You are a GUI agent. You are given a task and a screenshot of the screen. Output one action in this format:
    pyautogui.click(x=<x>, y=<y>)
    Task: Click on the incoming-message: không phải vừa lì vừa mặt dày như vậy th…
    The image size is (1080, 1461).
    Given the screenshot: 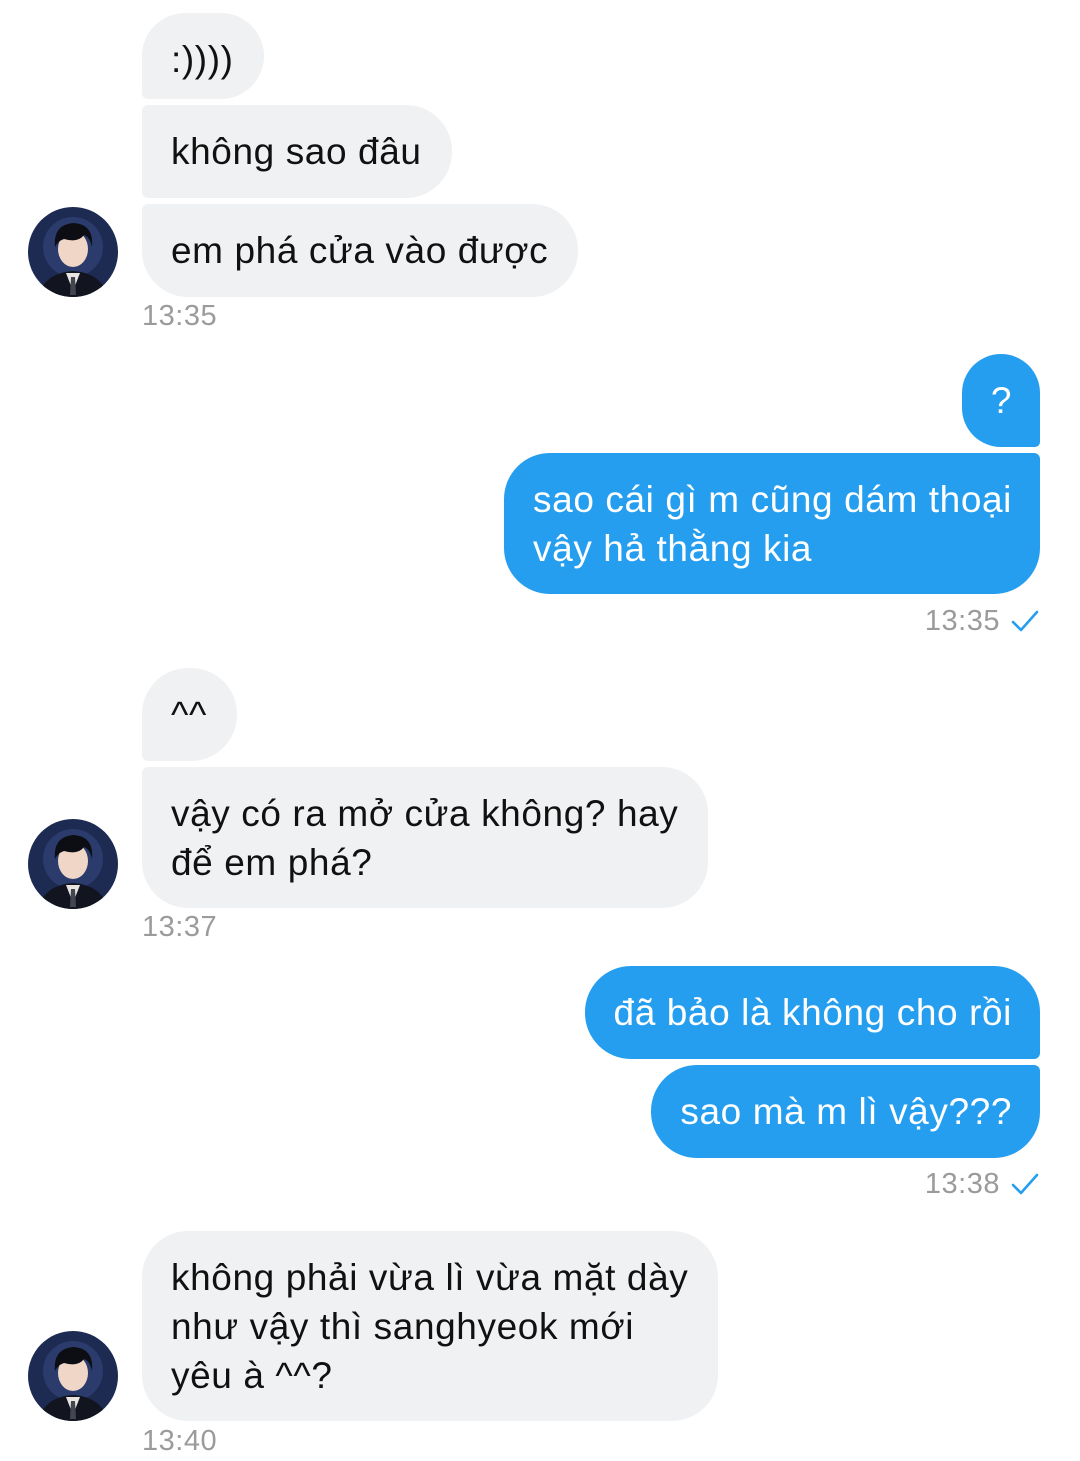 What is the action you would take?
    pyautogui.click(x=430, y=1326)
    